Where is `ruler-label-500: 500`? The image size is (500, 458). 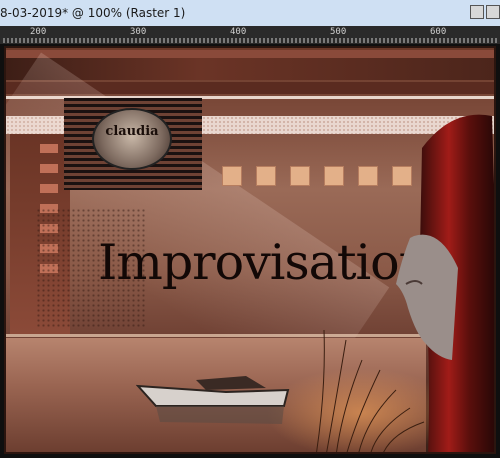
ruler-label-500: 500 is located at coordinates (338, 32).